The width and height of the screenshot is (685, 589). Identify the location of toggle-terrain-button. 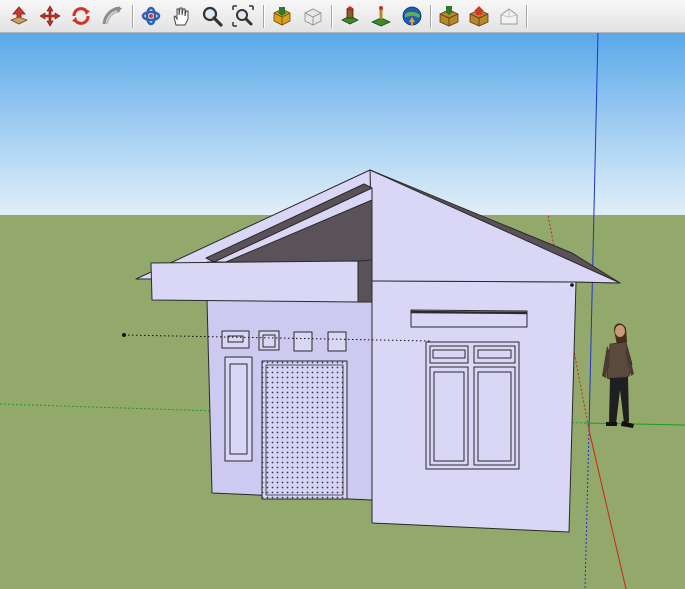
(381, 16).